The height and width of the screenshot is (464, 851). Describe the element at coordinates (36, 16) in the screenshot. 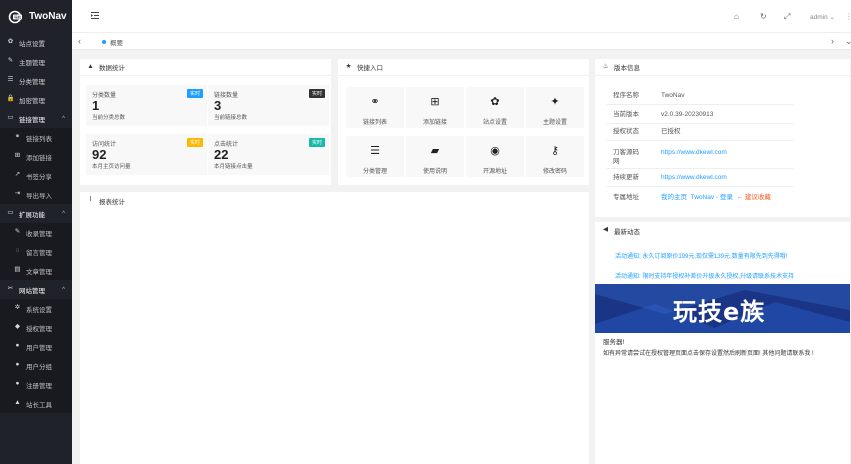

I see `logo: 导航 TwoNav` at that location.